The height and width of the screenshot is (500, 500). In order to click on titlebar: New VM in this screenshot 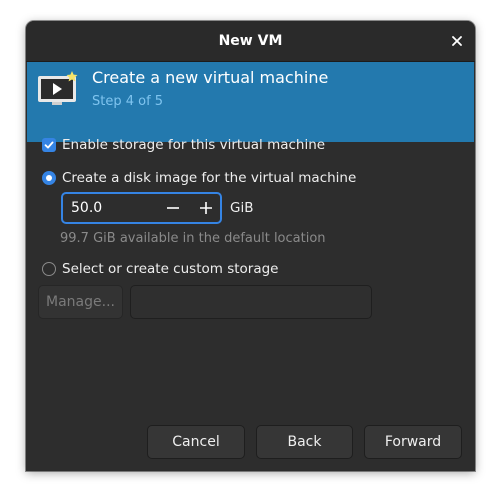, I will do `click(250, 41)`.